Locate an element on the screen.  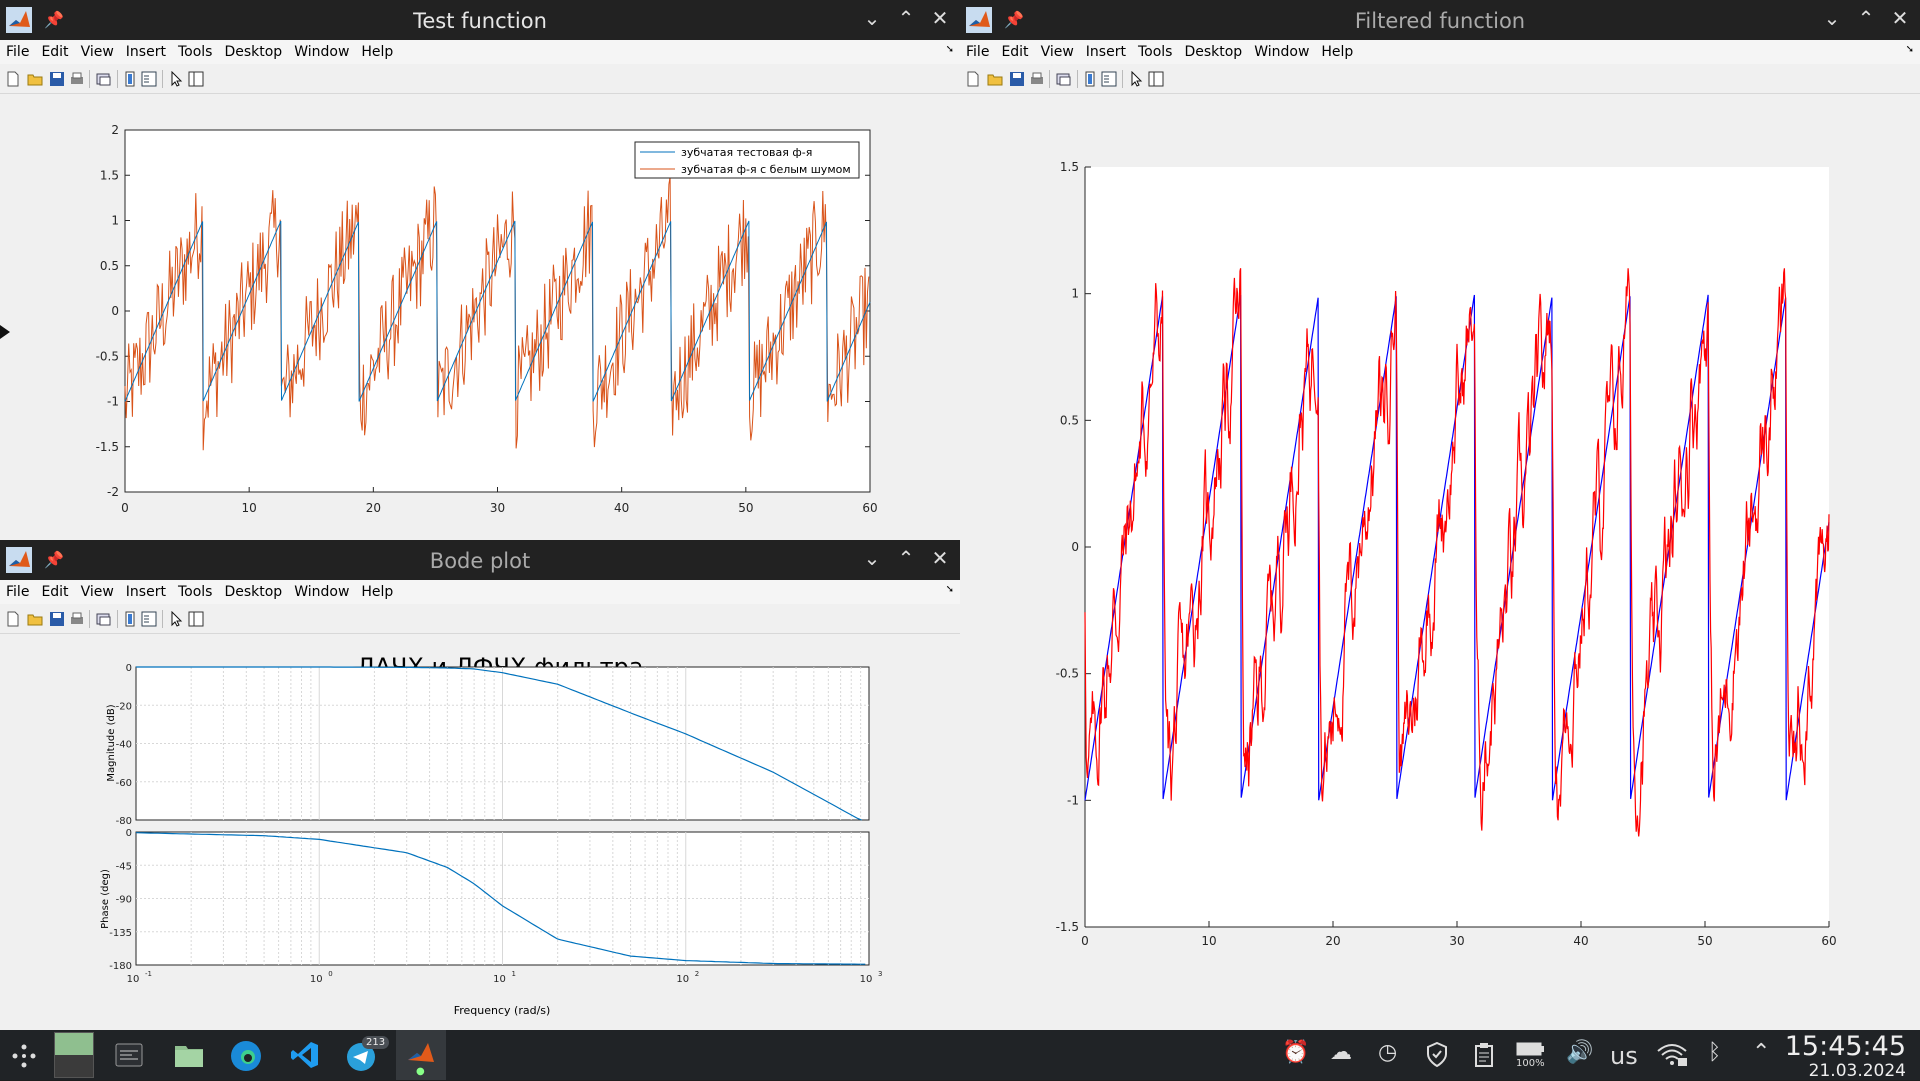
app-launcher-icon is located at coordinates (24, 1056).